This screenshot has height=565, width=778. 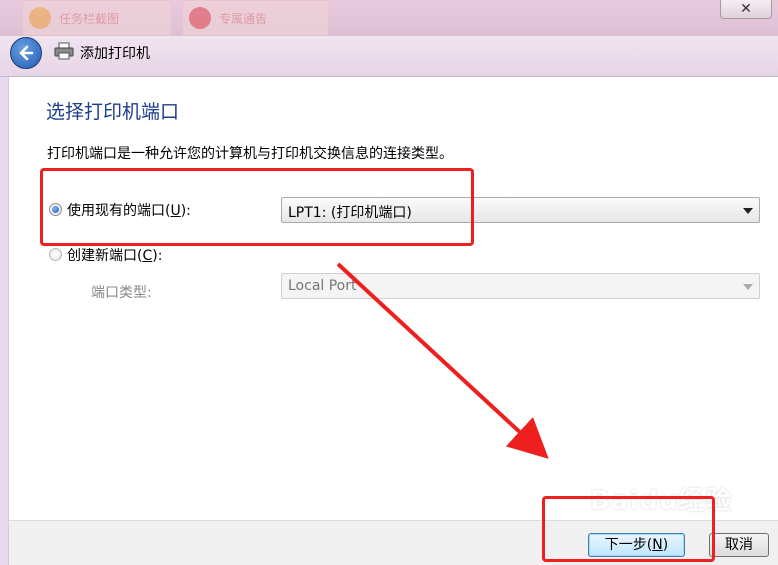 What do you see at coordinates (442, 360) in the screenshot?
I see `annotation-arrow` at bounding box center [442, 360].